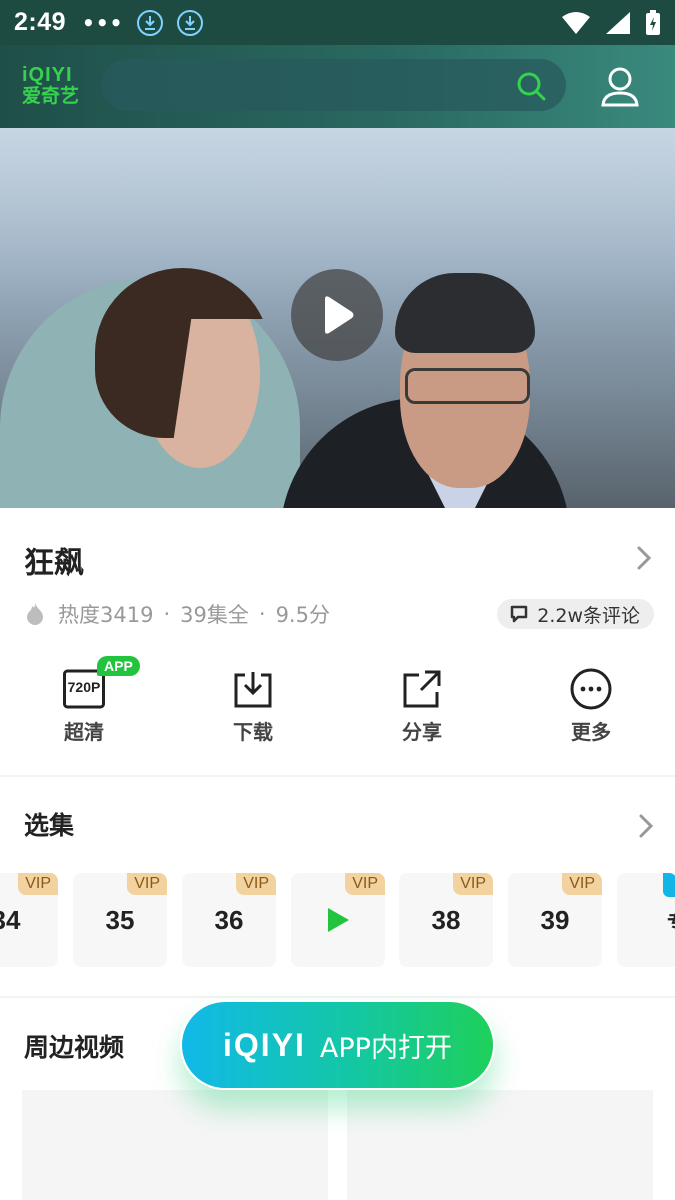 The image size is (675, 1200). Describe the element at coordinates (519, 614) in the screenshot. I see `comment-icon` at that location.